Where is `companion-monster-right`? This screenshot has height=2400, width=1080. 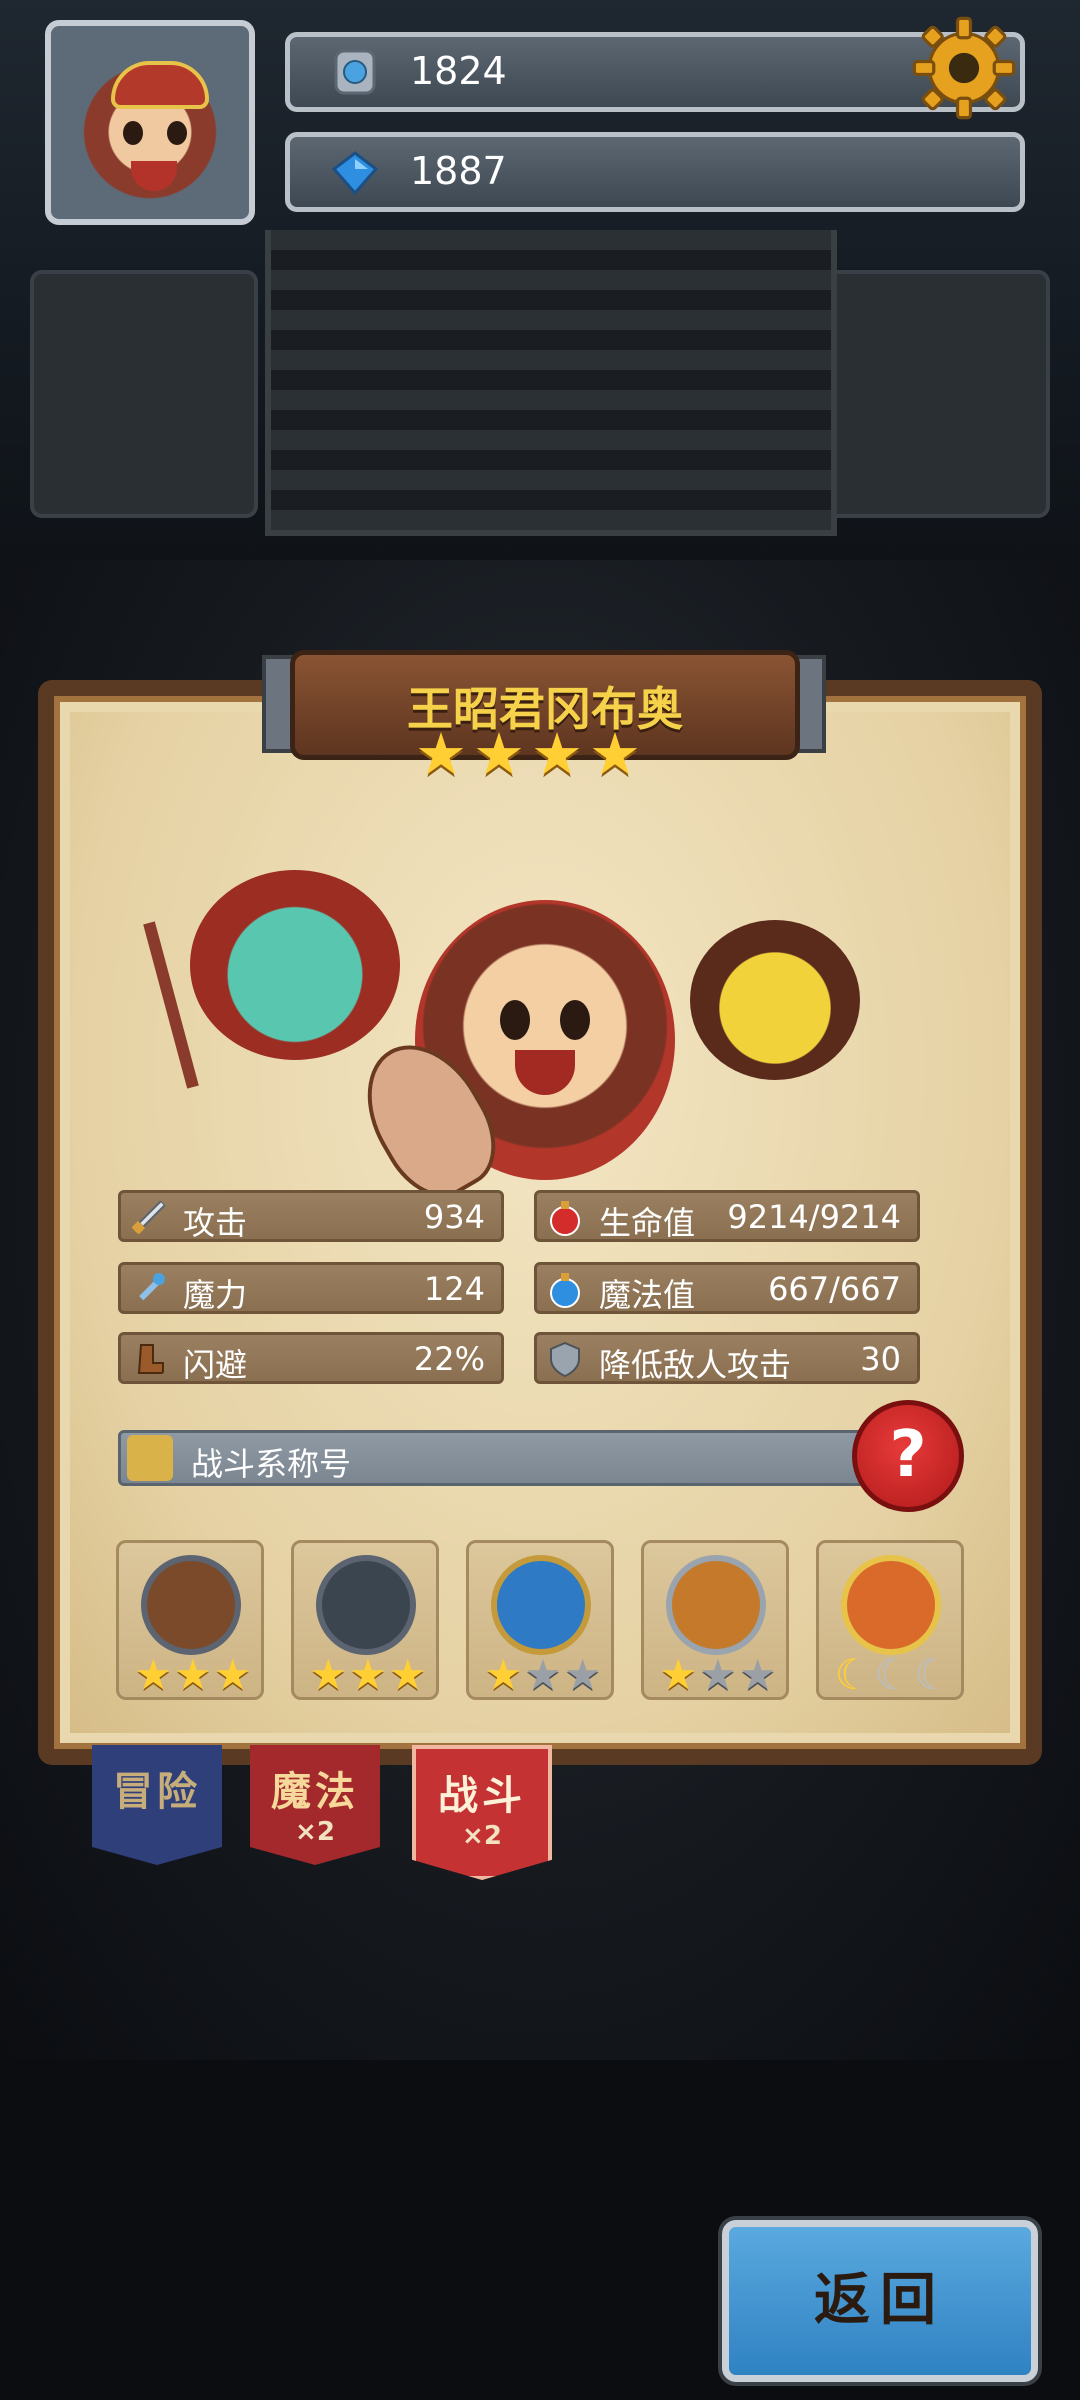
companion-monster-right is located at coordinates (775, 1000).